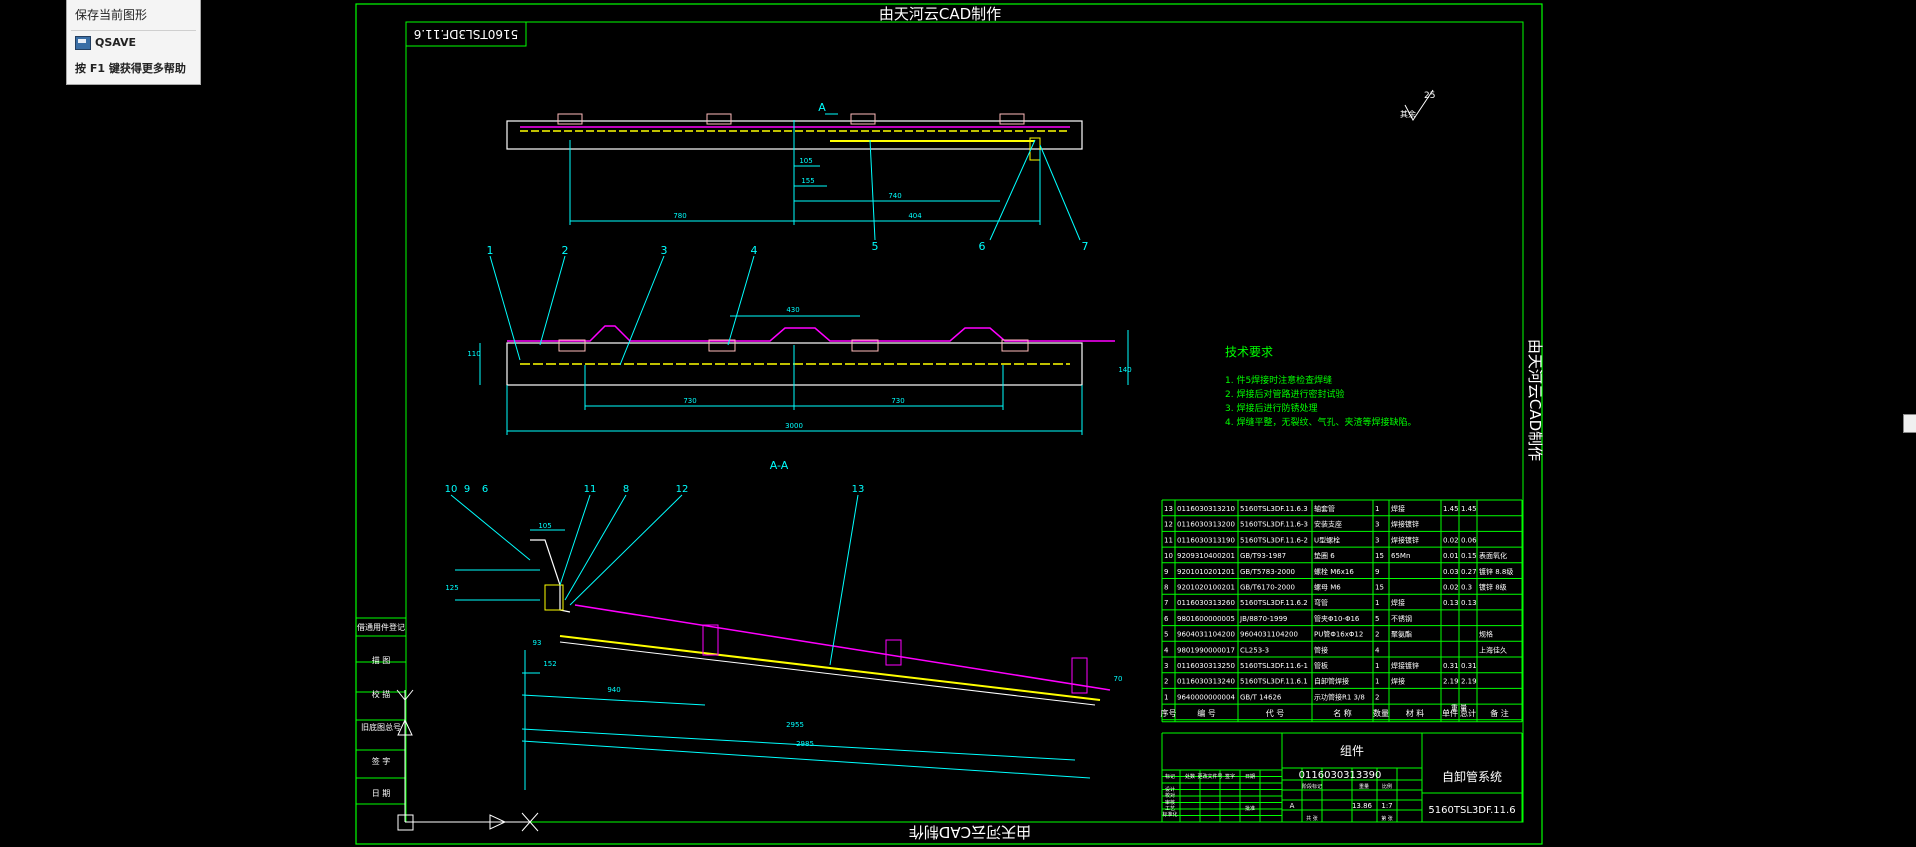  I want to click on bom-cell-mat: 不锈钢, so click(1401, 618).